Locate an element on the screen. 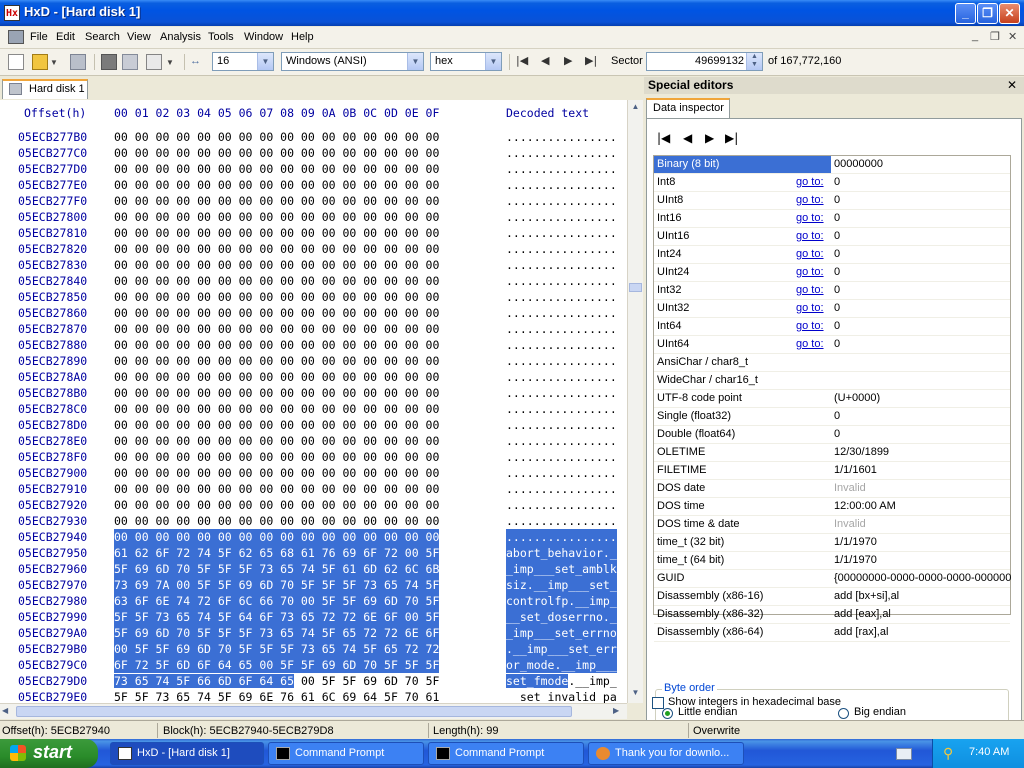  scroll-down-icon: ▼ is located at coordinates (635, 694).